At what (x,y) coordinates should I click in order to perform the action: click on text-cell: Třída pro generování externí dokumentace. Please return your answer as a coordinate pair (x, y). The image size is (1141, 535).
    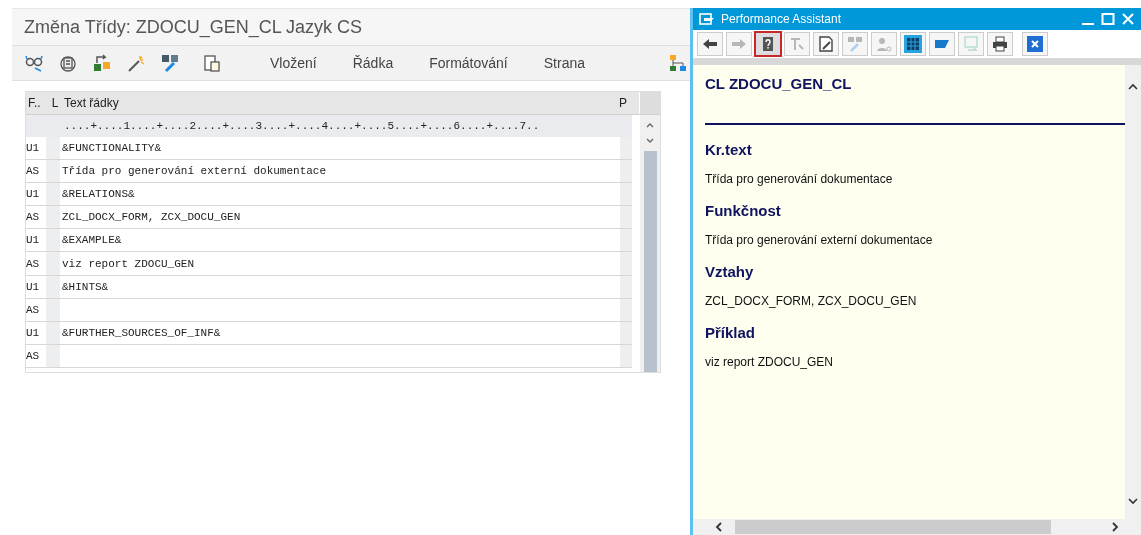
    Looking at the image, I should click on (340, 171).